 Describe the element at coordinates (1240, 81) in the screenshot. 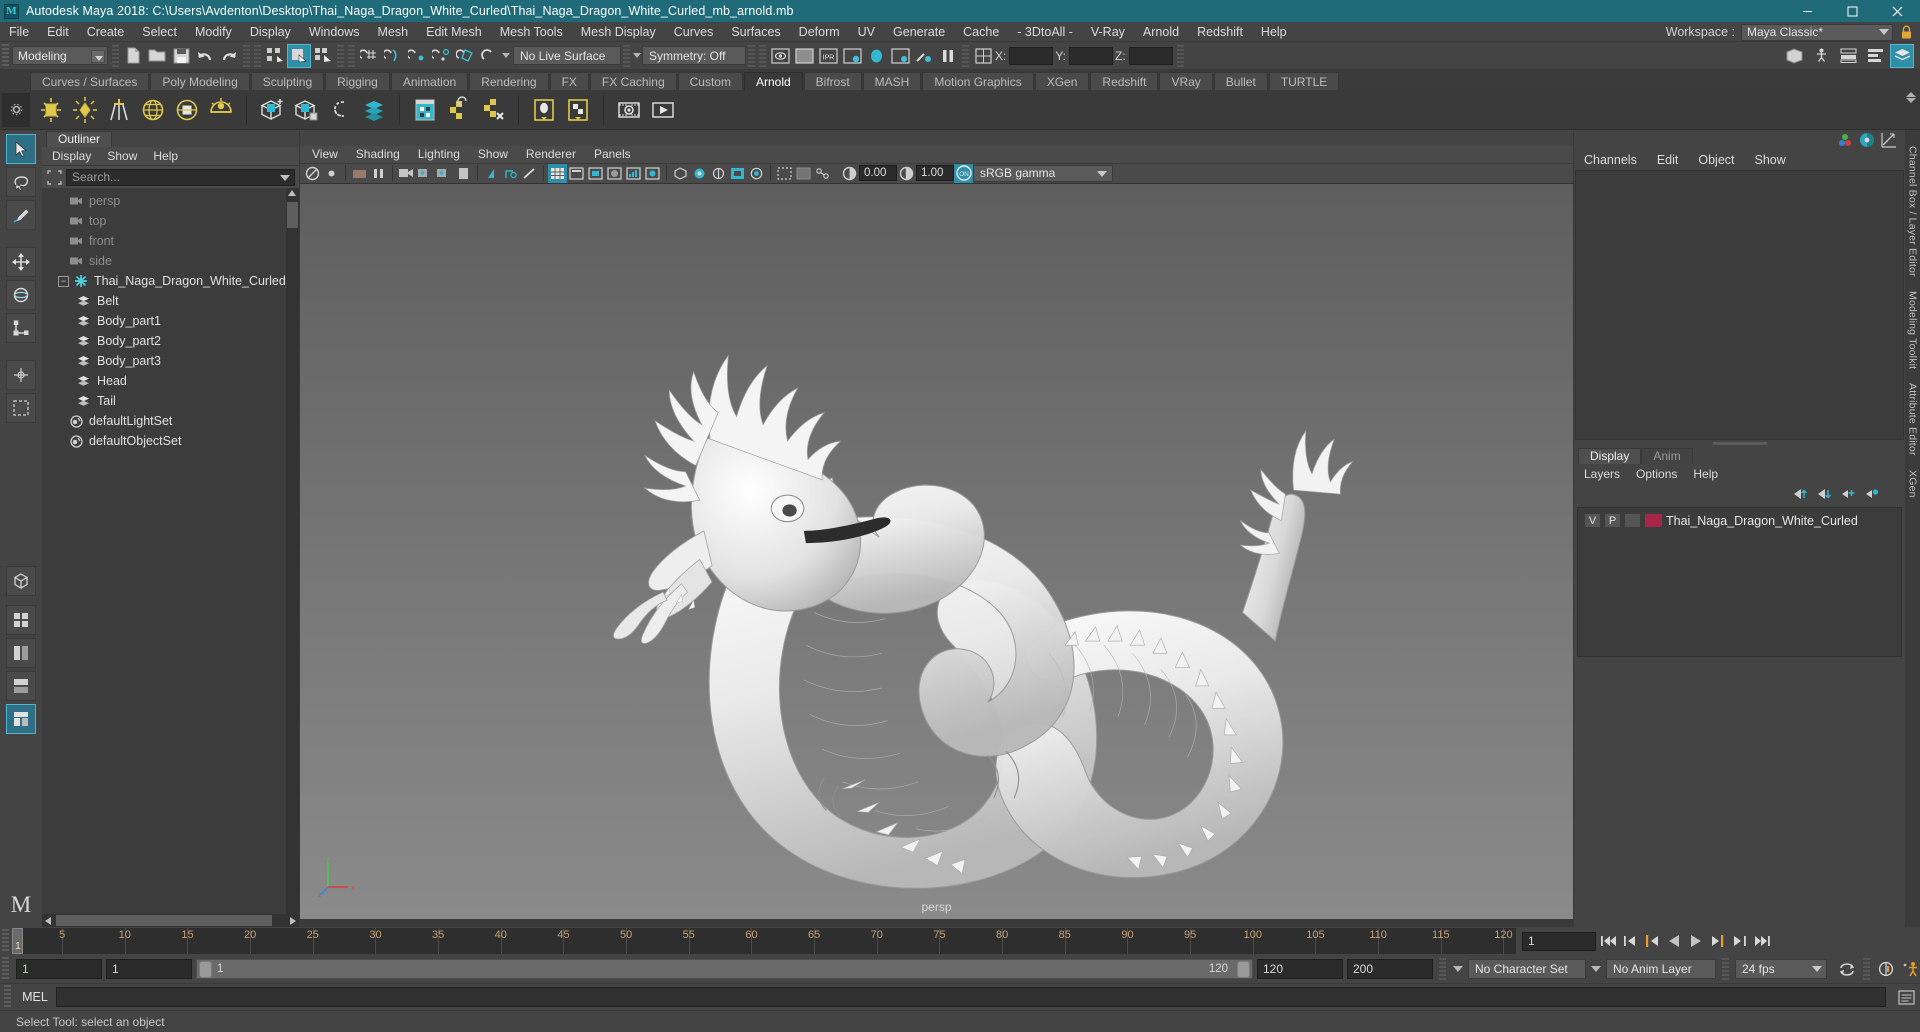

I see `shelf-tab-bullet: Bullet` at that location.